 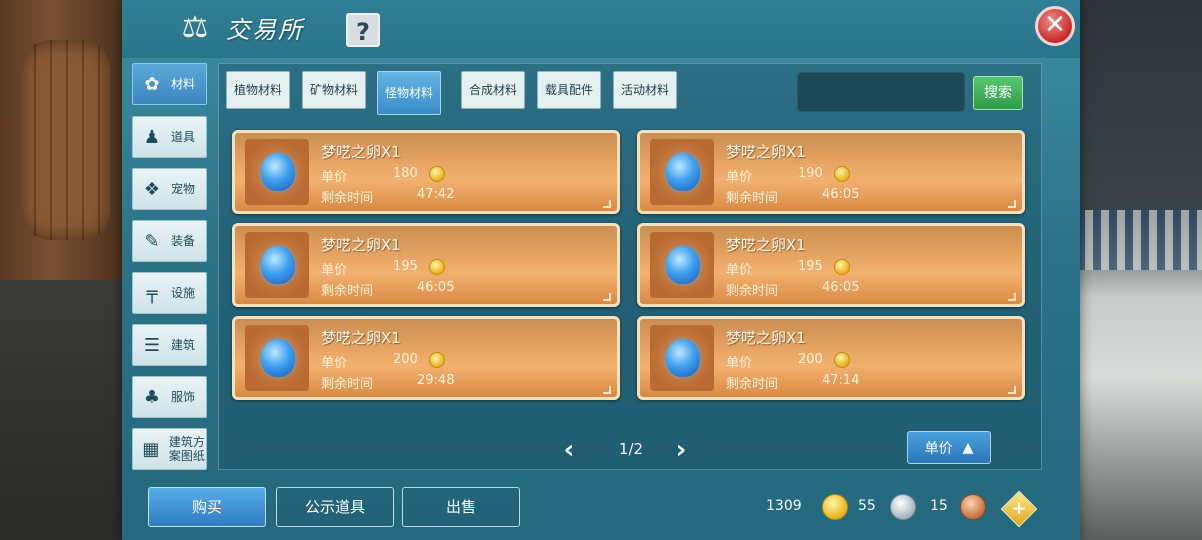 I want to click on time-remaining: 47:14, so click(x=841, y=380).